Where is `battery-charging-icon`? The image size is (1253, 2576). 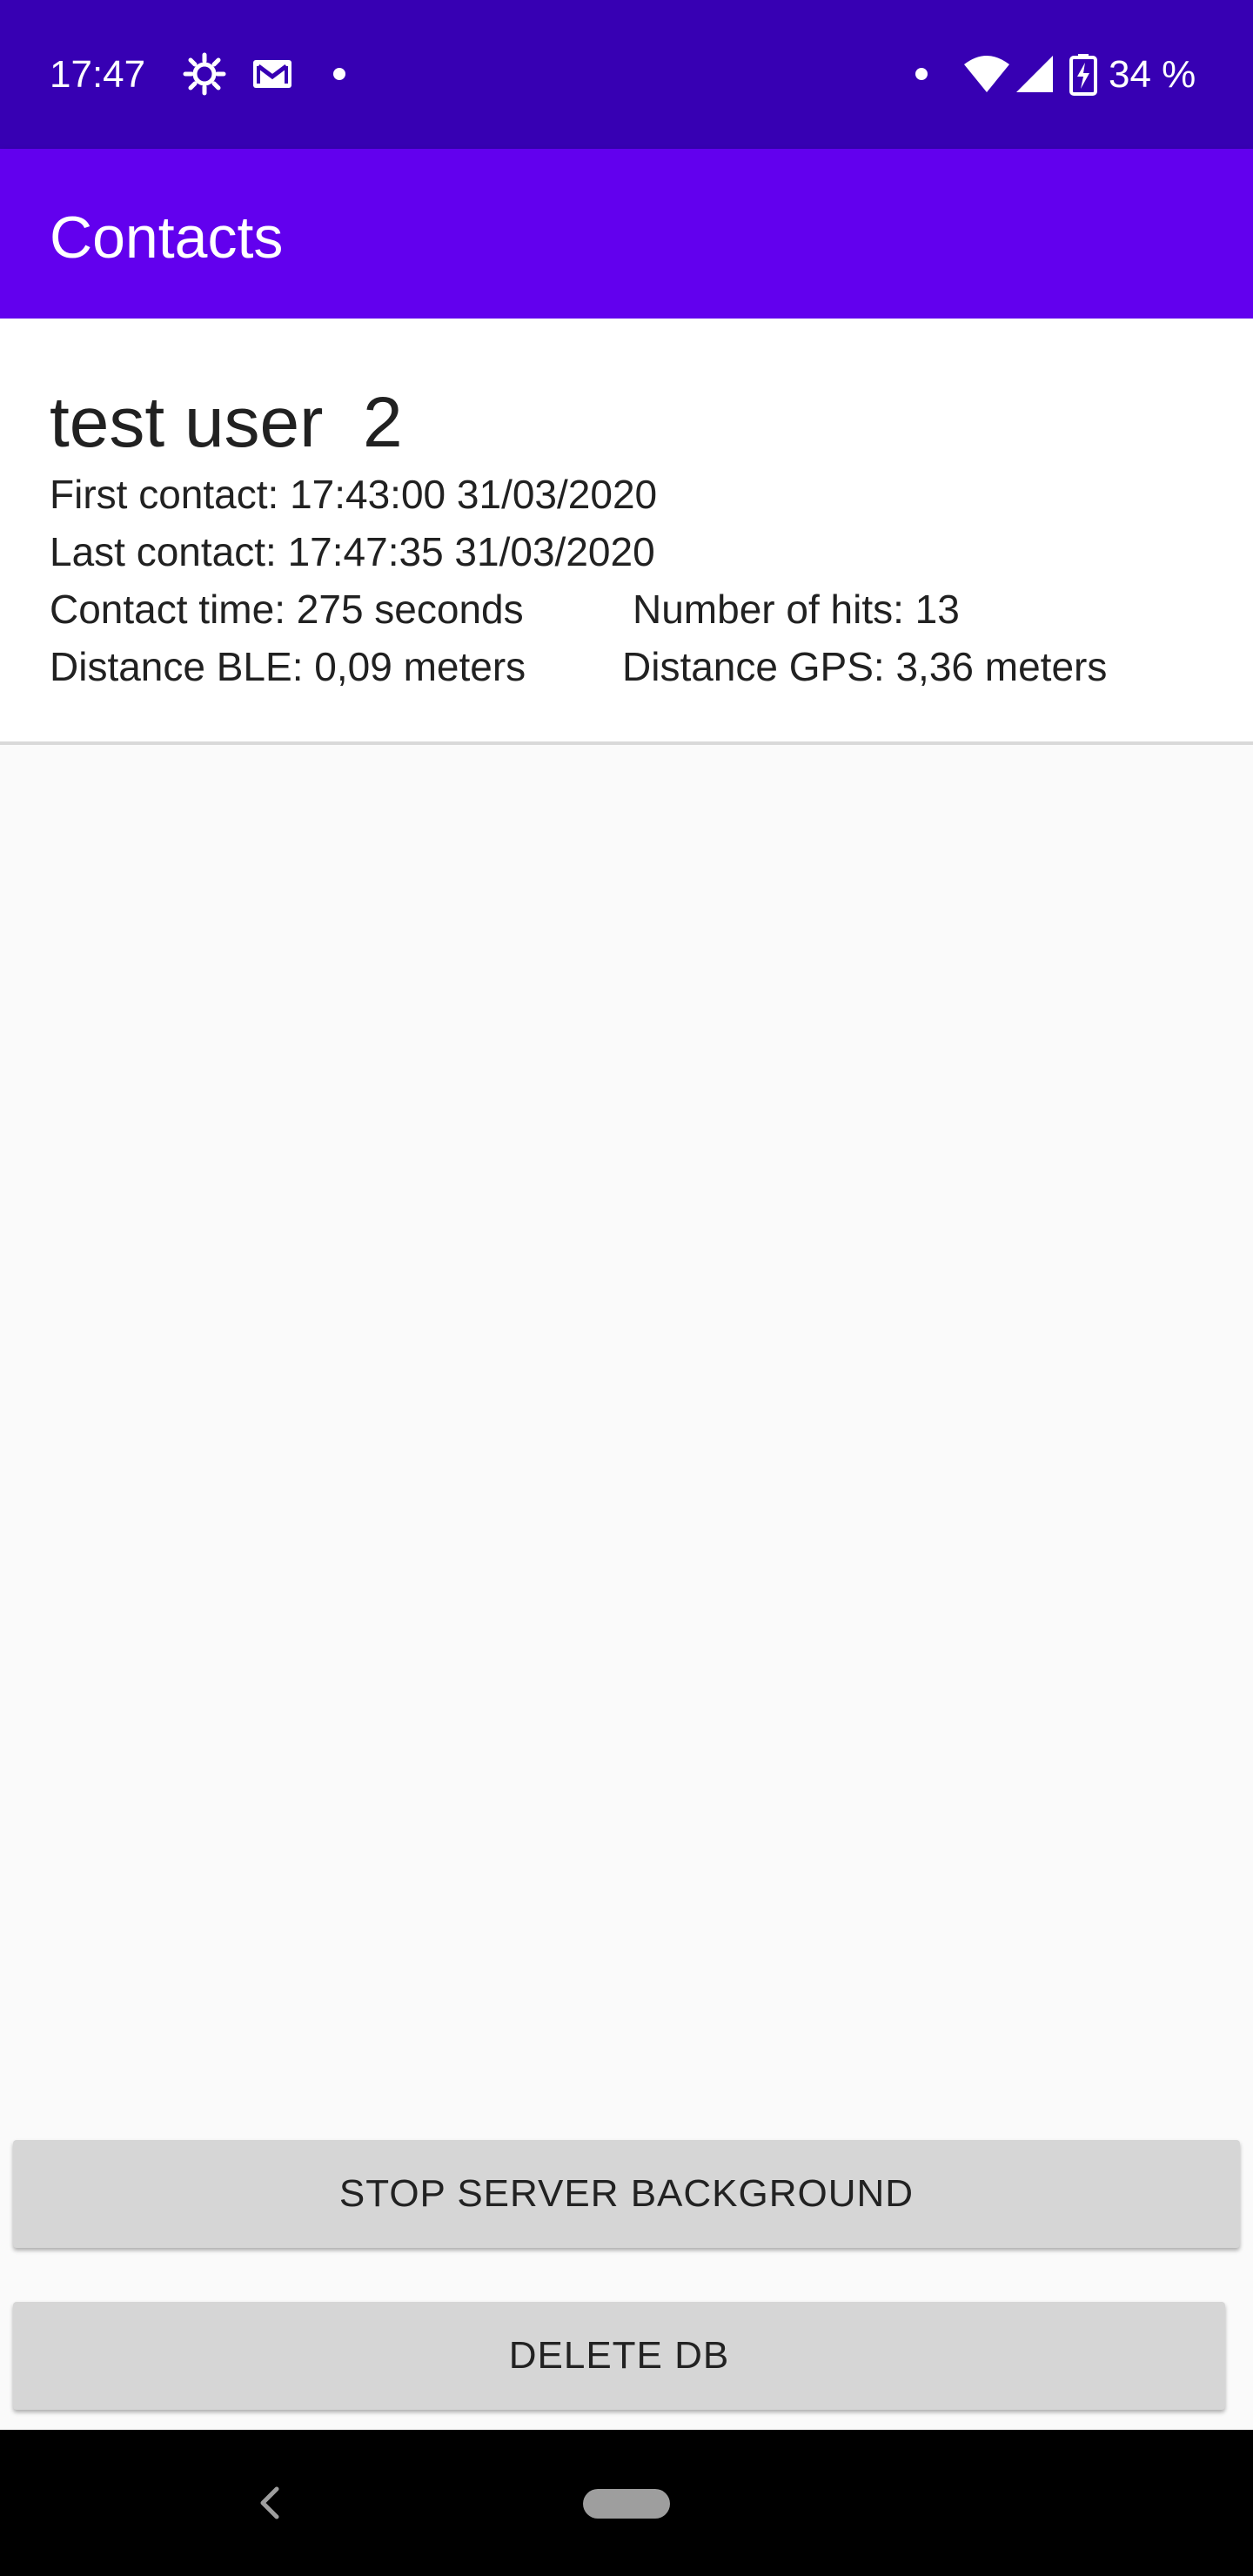 battery-charging-icon is located at coordinates (1083, 75).